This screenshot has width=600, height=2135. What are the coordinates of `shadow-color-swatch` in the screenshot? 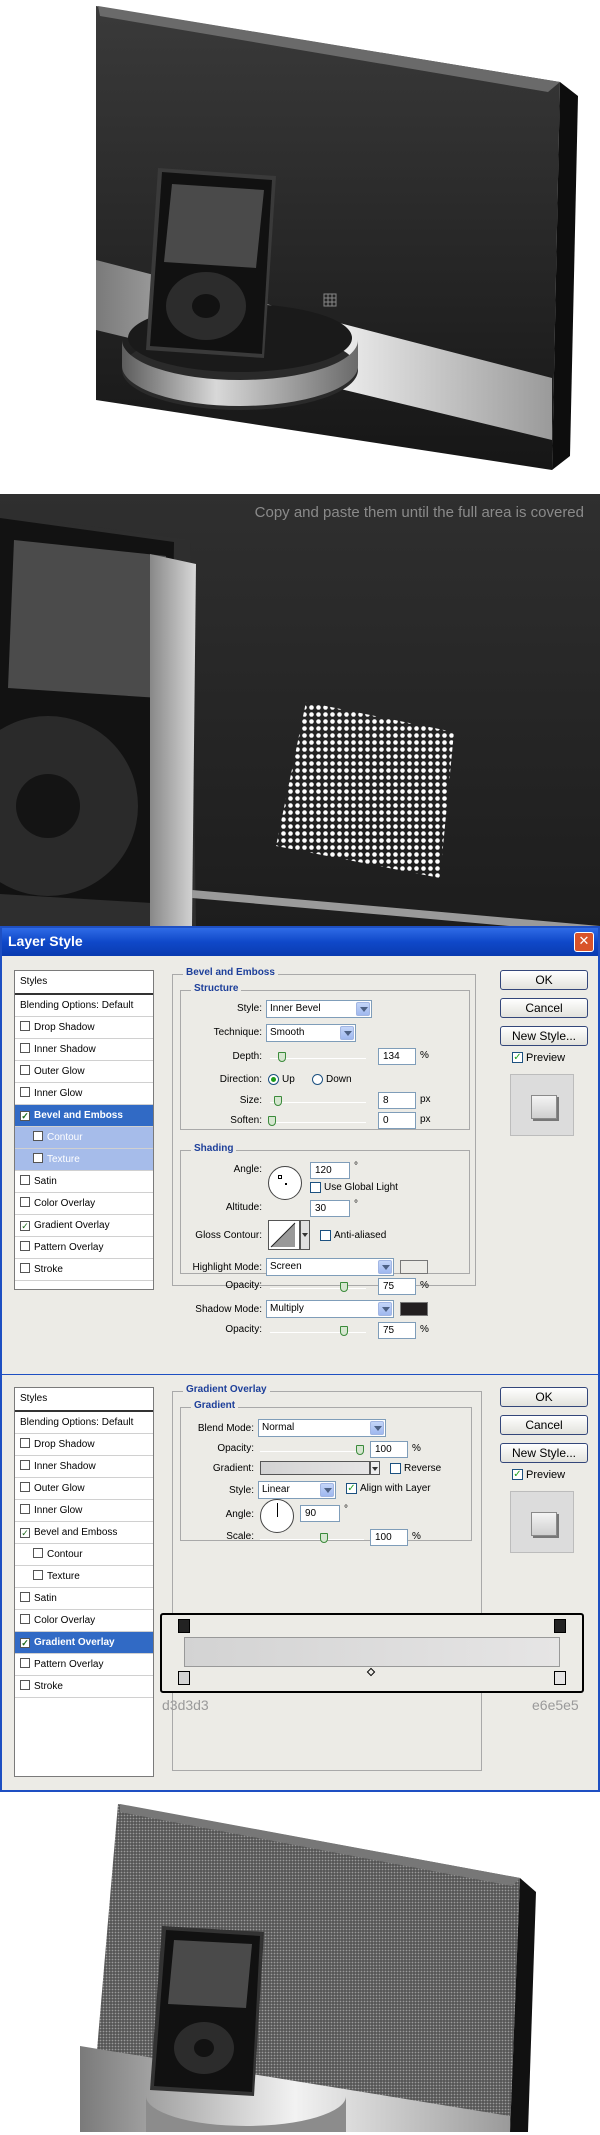 It's located at (414, 1309).